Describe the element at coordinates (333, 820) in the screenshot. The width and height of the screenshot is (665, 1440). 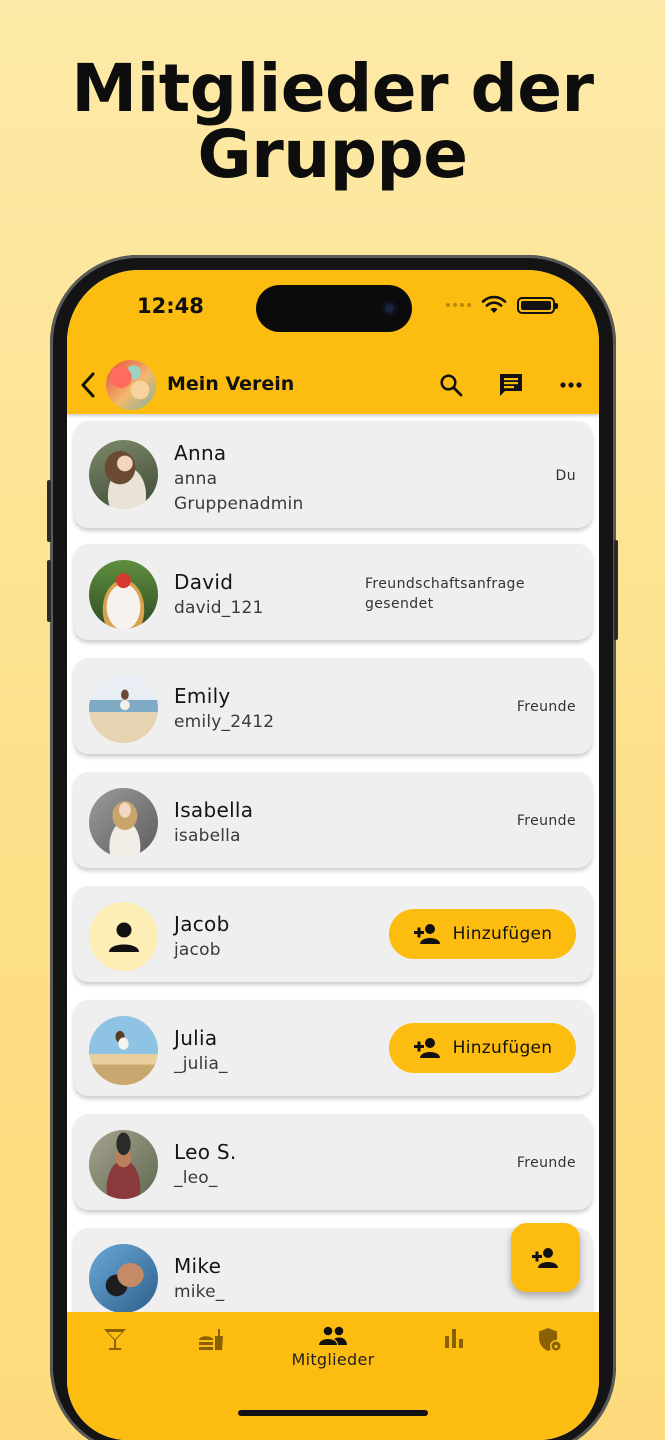
I see `member-card-isabella: Isabella isabella Freunde` at that location.